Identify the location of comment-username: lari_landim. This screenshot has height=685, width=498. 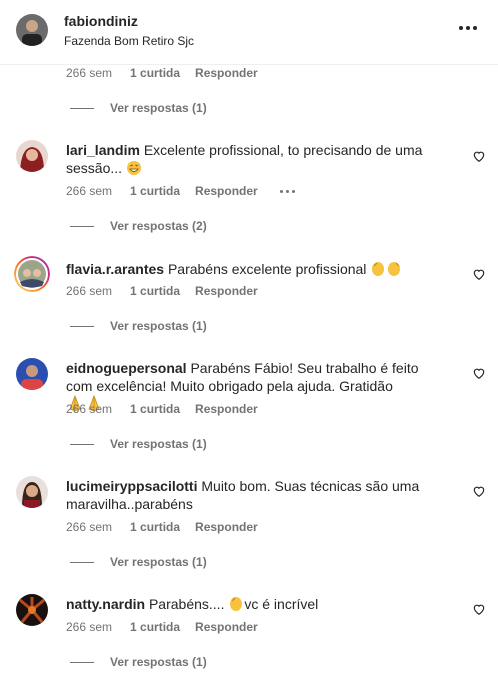
(103, 150).